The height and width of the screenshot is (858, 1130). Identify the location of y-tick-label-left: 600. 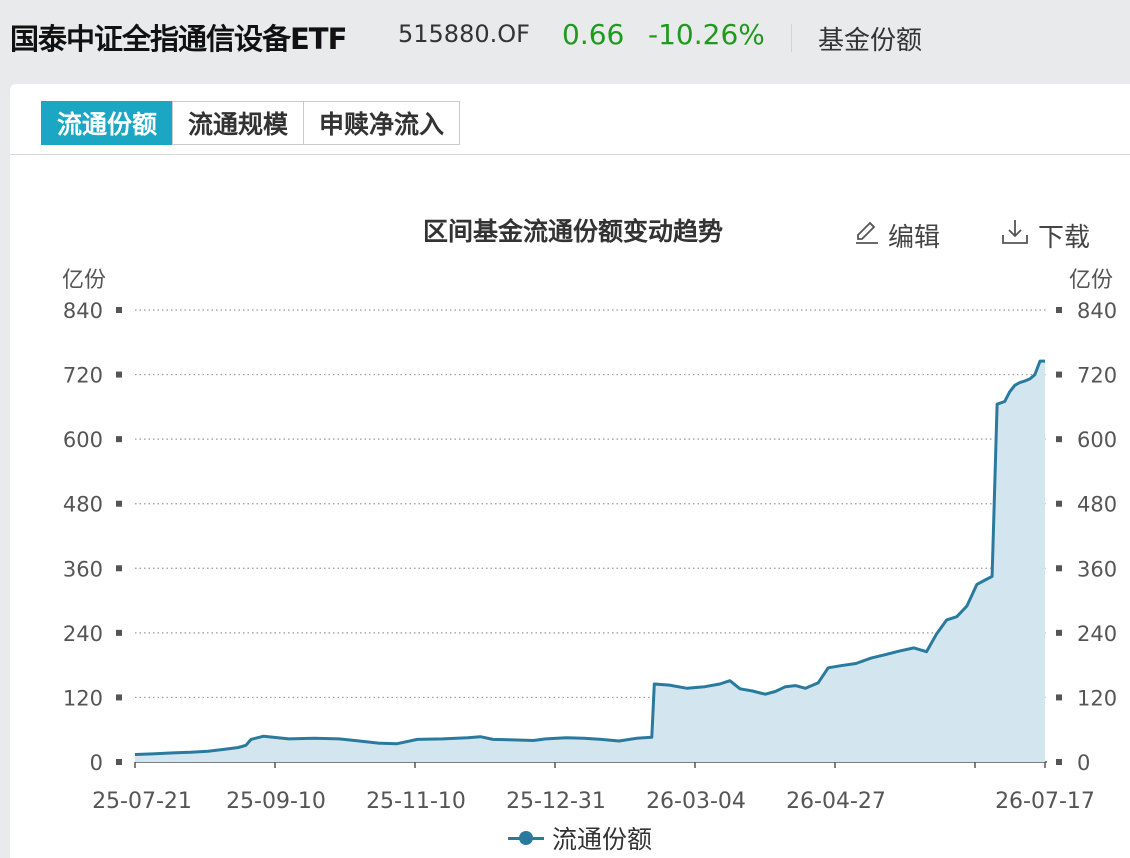
(83, 440).